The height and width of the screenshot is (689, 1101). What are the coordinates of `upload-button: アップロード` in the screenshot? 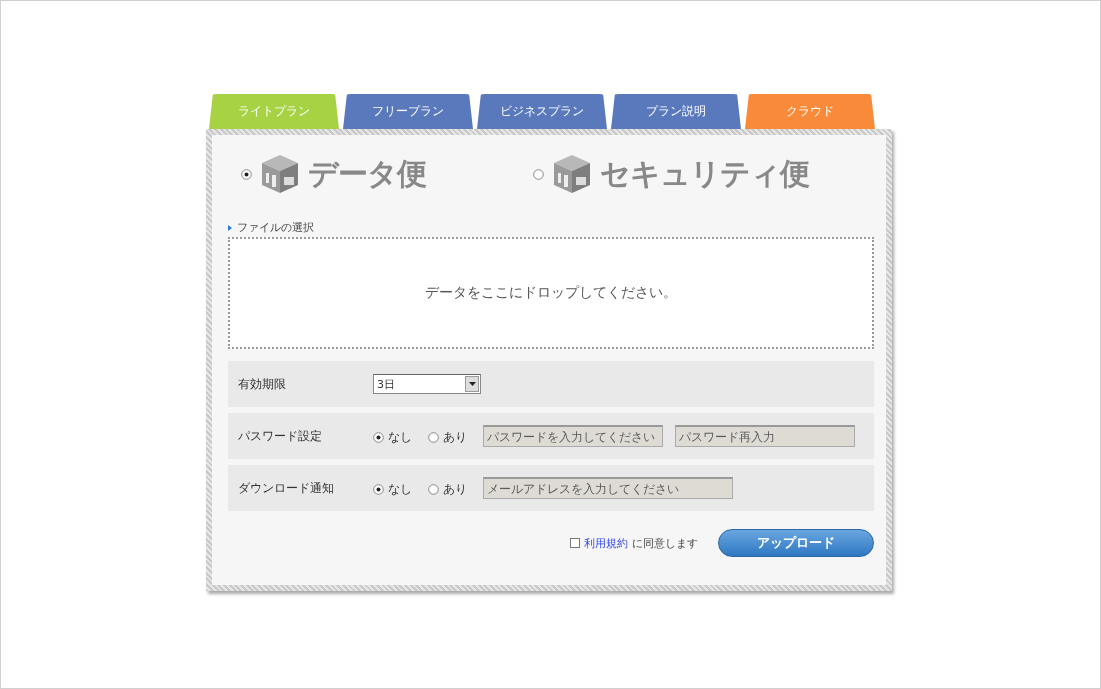 It's located at (796, 543).